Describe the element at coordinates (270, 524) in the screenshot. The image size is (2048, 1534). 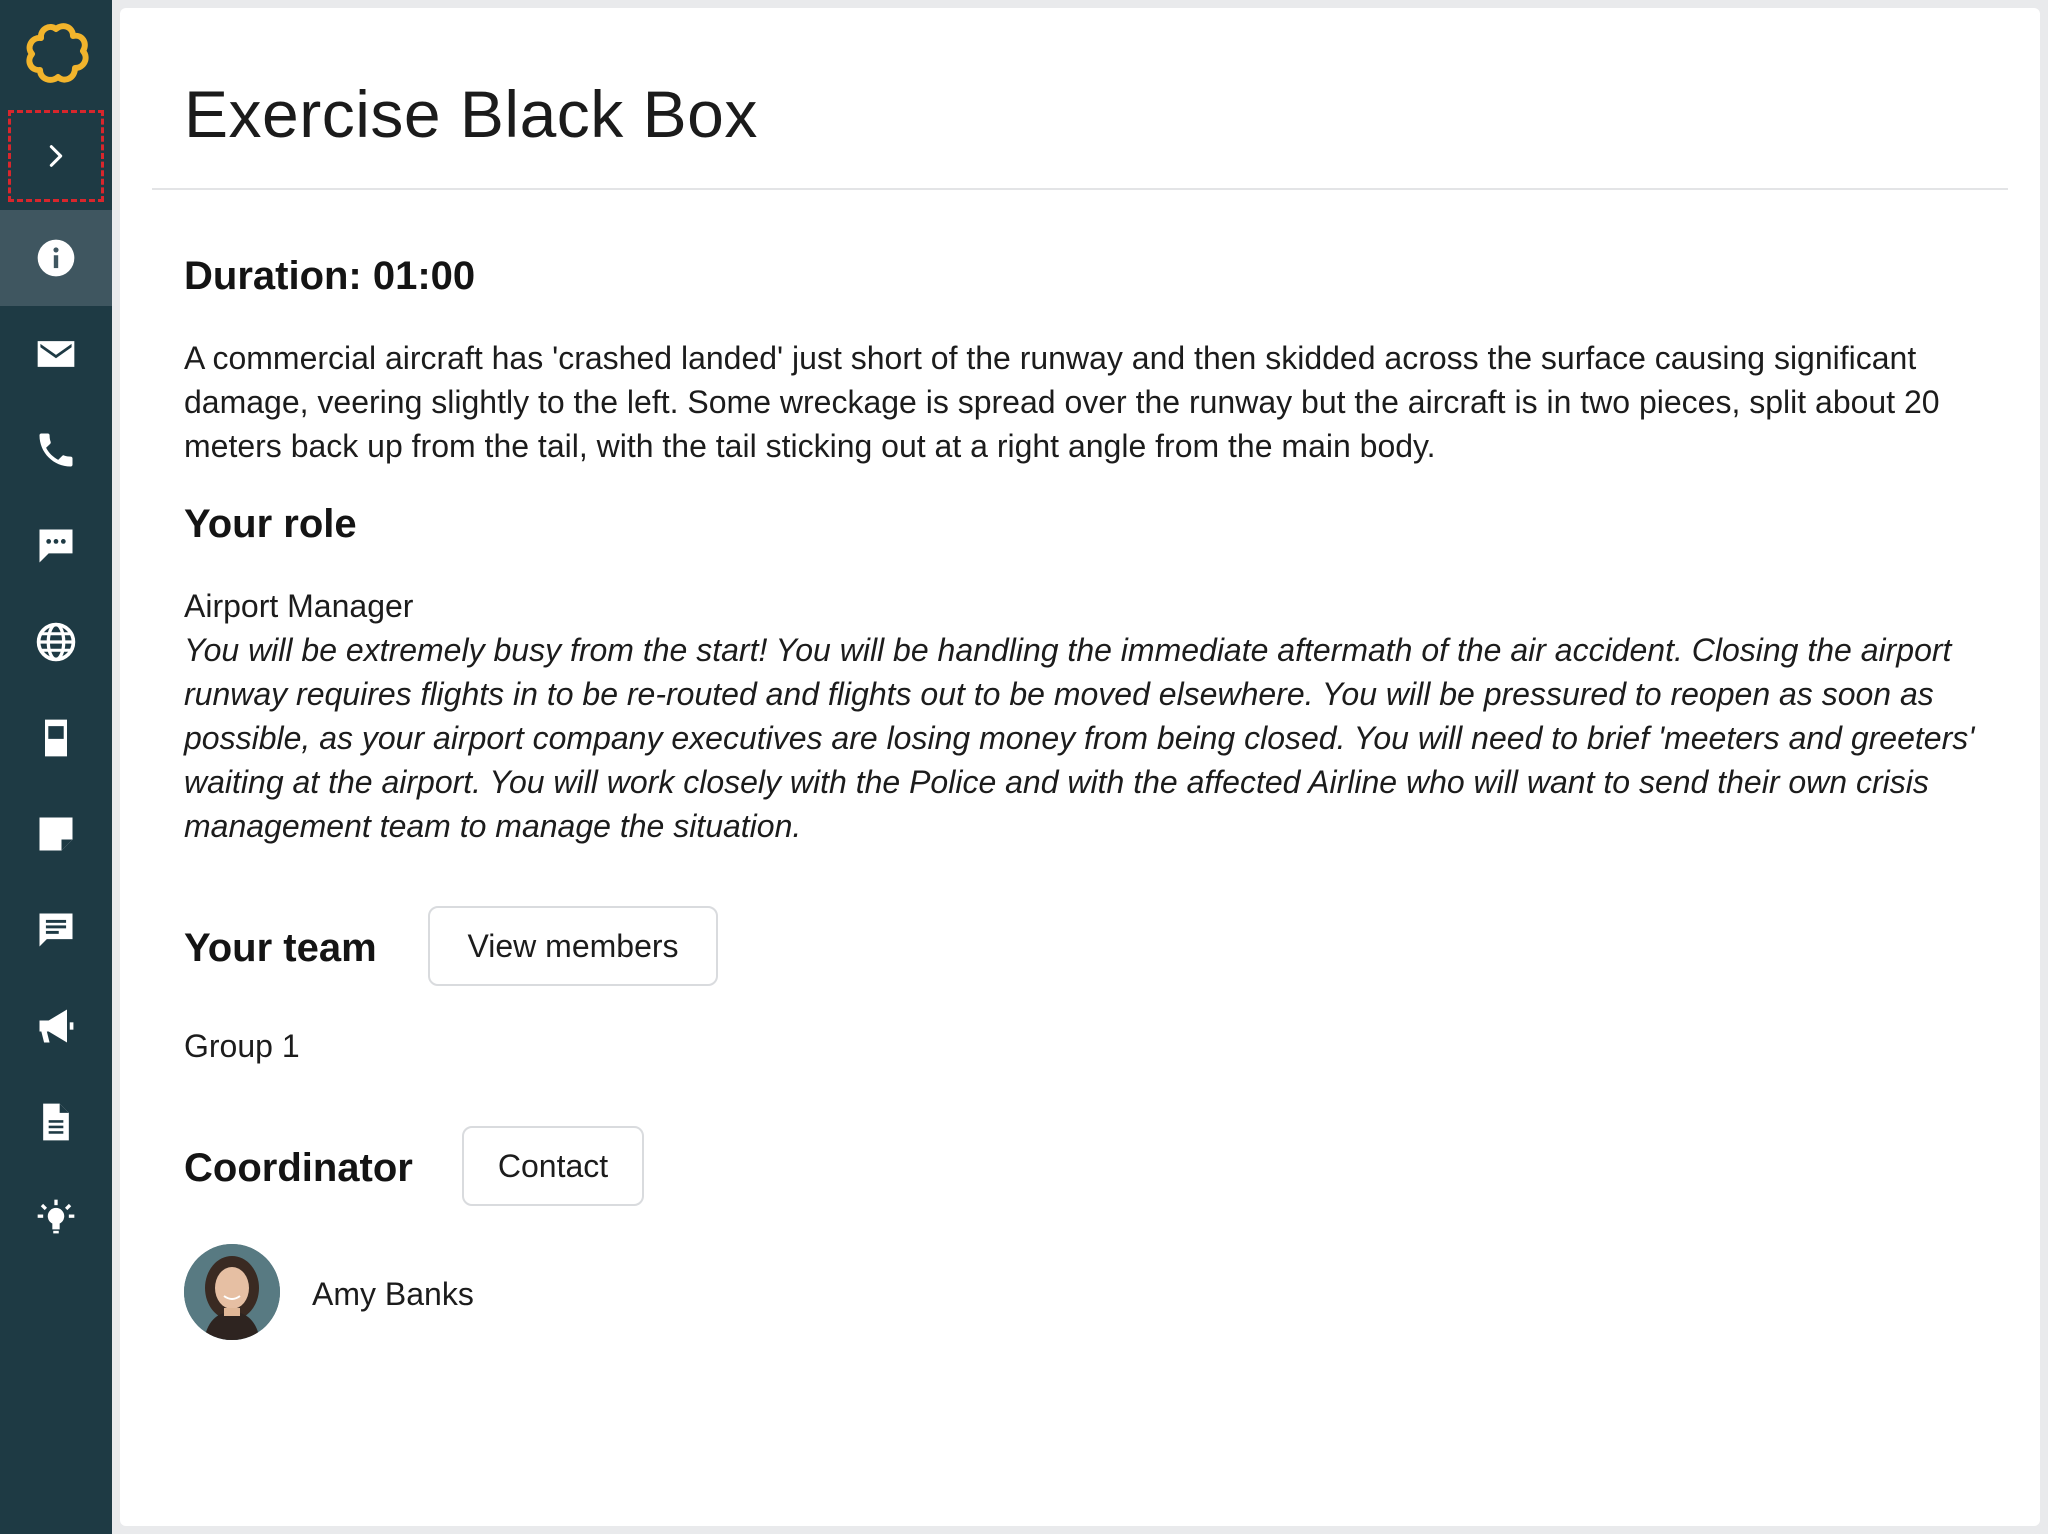
I see `role-heading: Your role` at that location.